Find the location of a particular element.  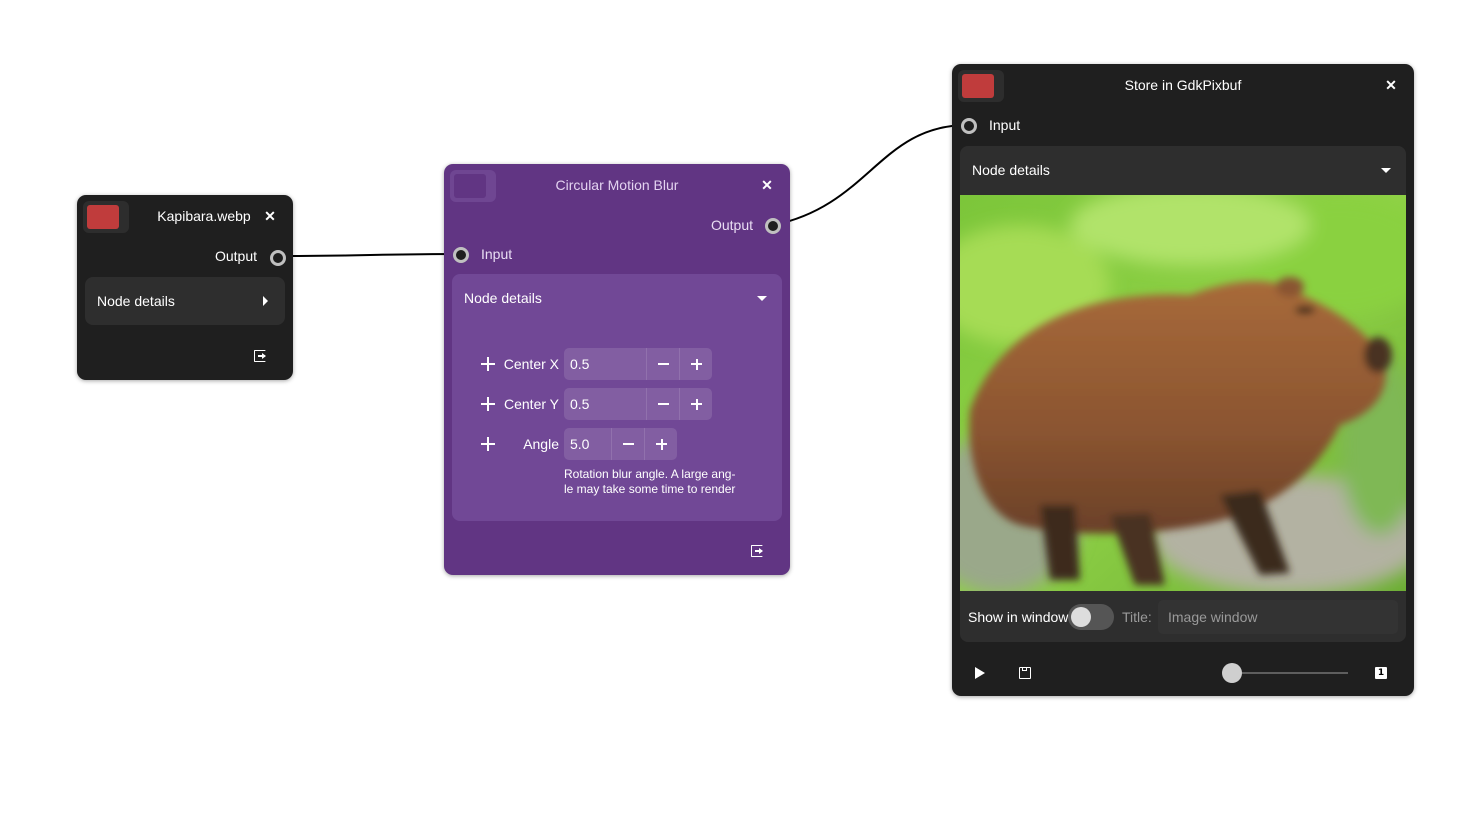

param-center-y: Center Y 0.5 is located at coordinates (610, 404).